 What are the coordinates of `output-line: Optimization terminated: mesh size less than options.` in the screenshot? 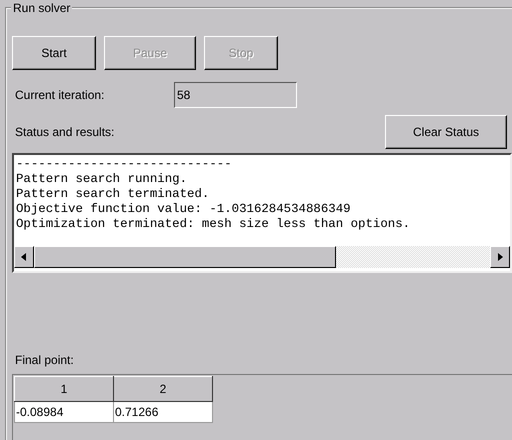 It's located at (214, 224).